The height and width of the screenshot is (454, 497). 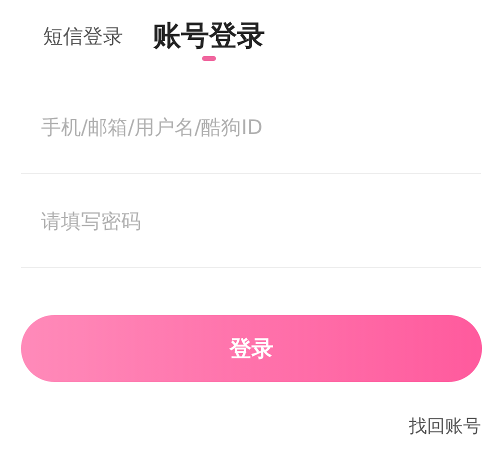 What do you see at coordinates (209, 36) in the screenshot?
I see `login-tab: 账号登录` at bounding box center [209, 36].